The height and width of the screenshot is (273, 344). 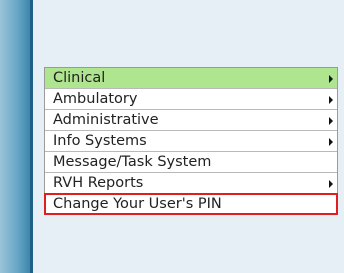 I want to click on menu-item-label: RVH Reports, so click(x=98, y=183).